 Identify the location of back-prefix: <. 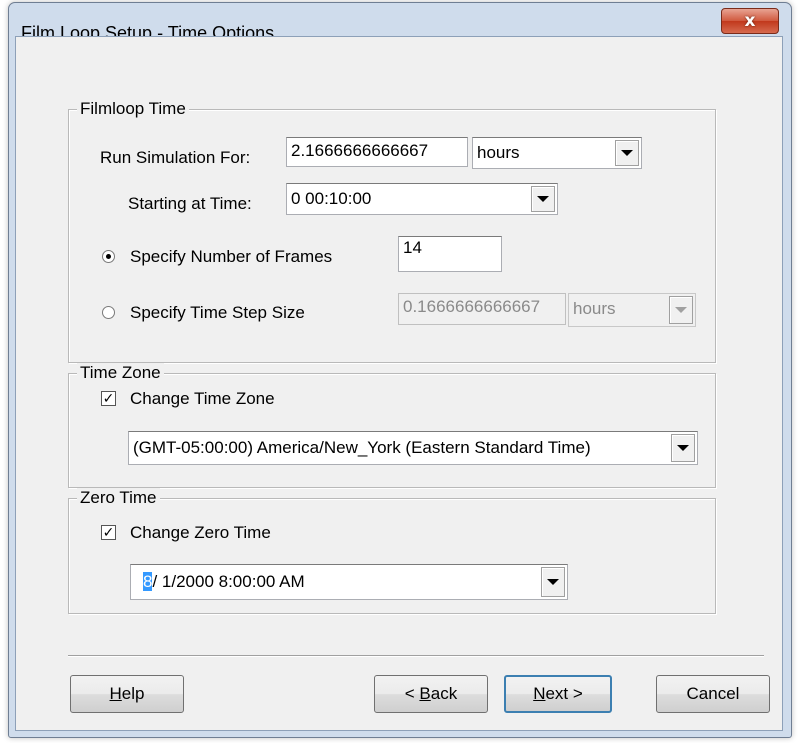
(412, 693).